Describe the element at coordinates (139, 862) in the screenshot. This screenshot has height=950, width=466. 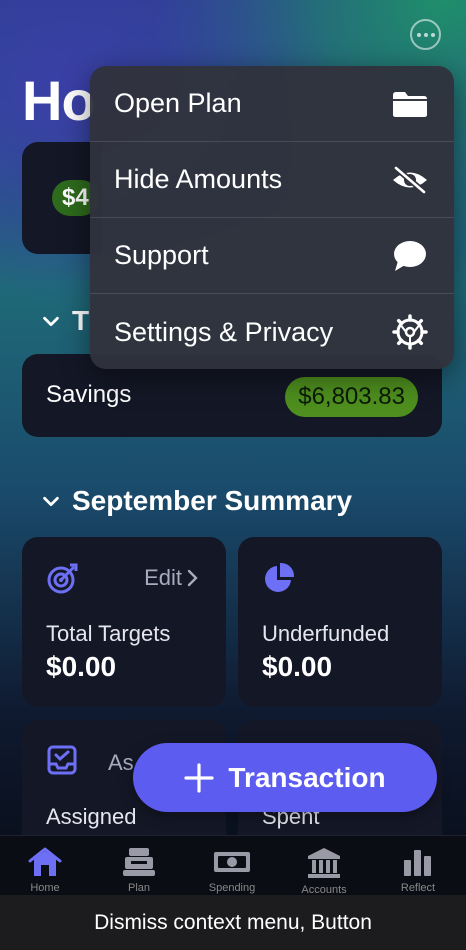
I see `register-icon` at that location.